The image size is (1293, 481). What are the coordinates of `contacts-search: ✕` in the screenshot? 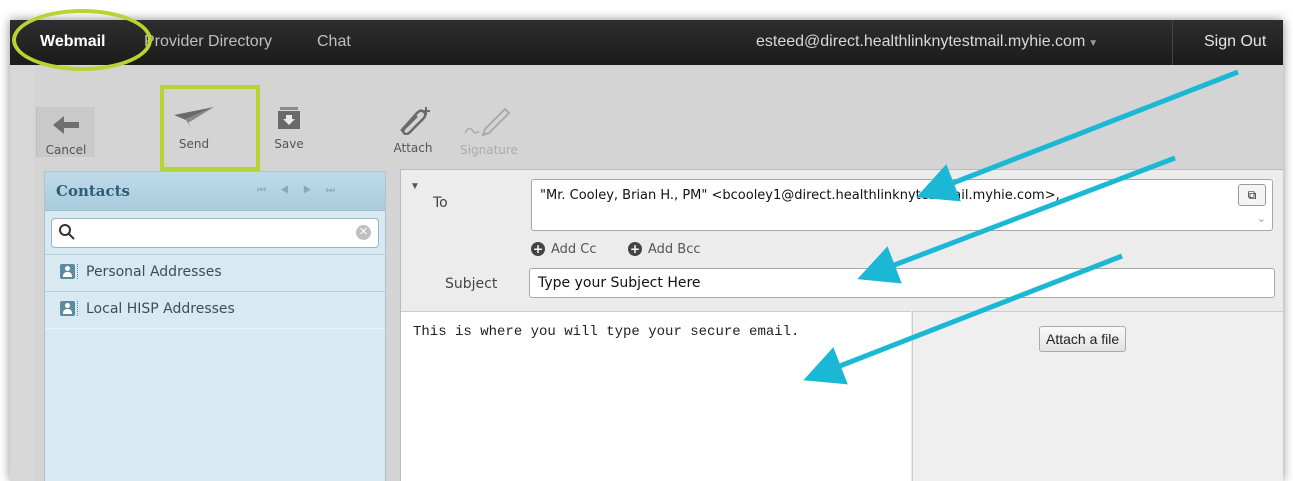 It's located at (215, 233).